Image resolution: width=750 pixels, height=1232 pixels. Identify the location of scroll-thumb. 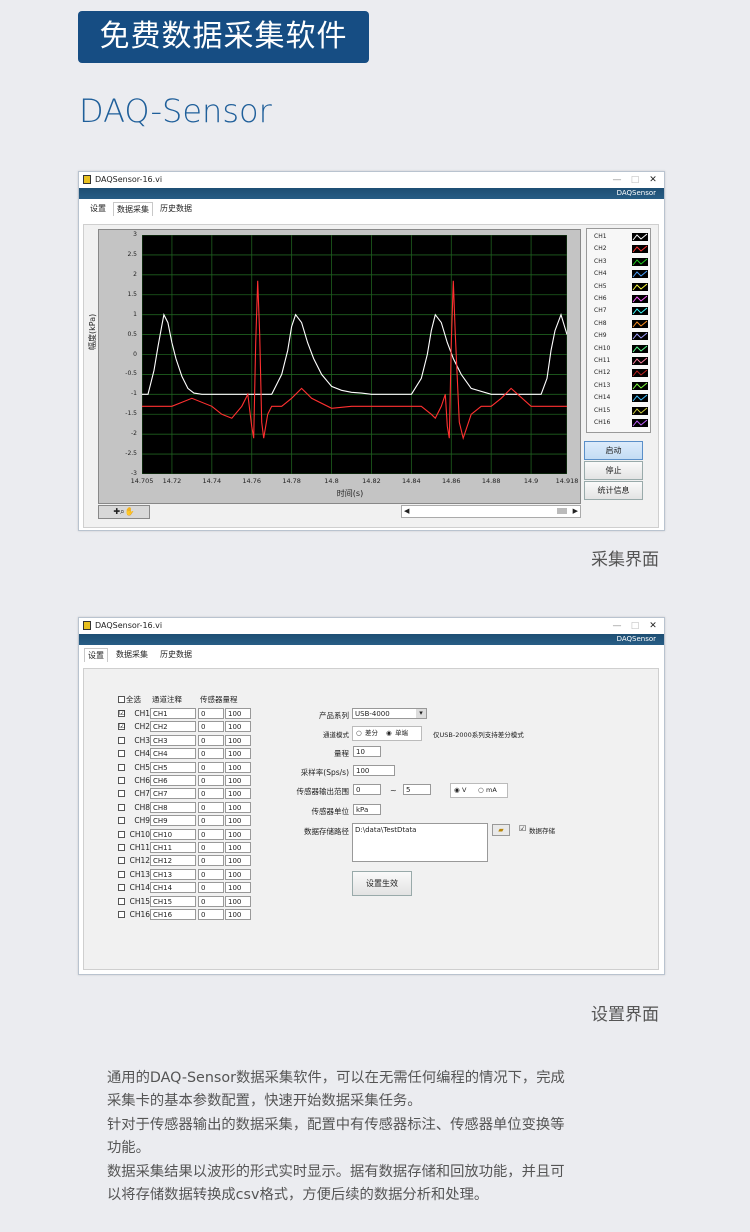
(562, 511).